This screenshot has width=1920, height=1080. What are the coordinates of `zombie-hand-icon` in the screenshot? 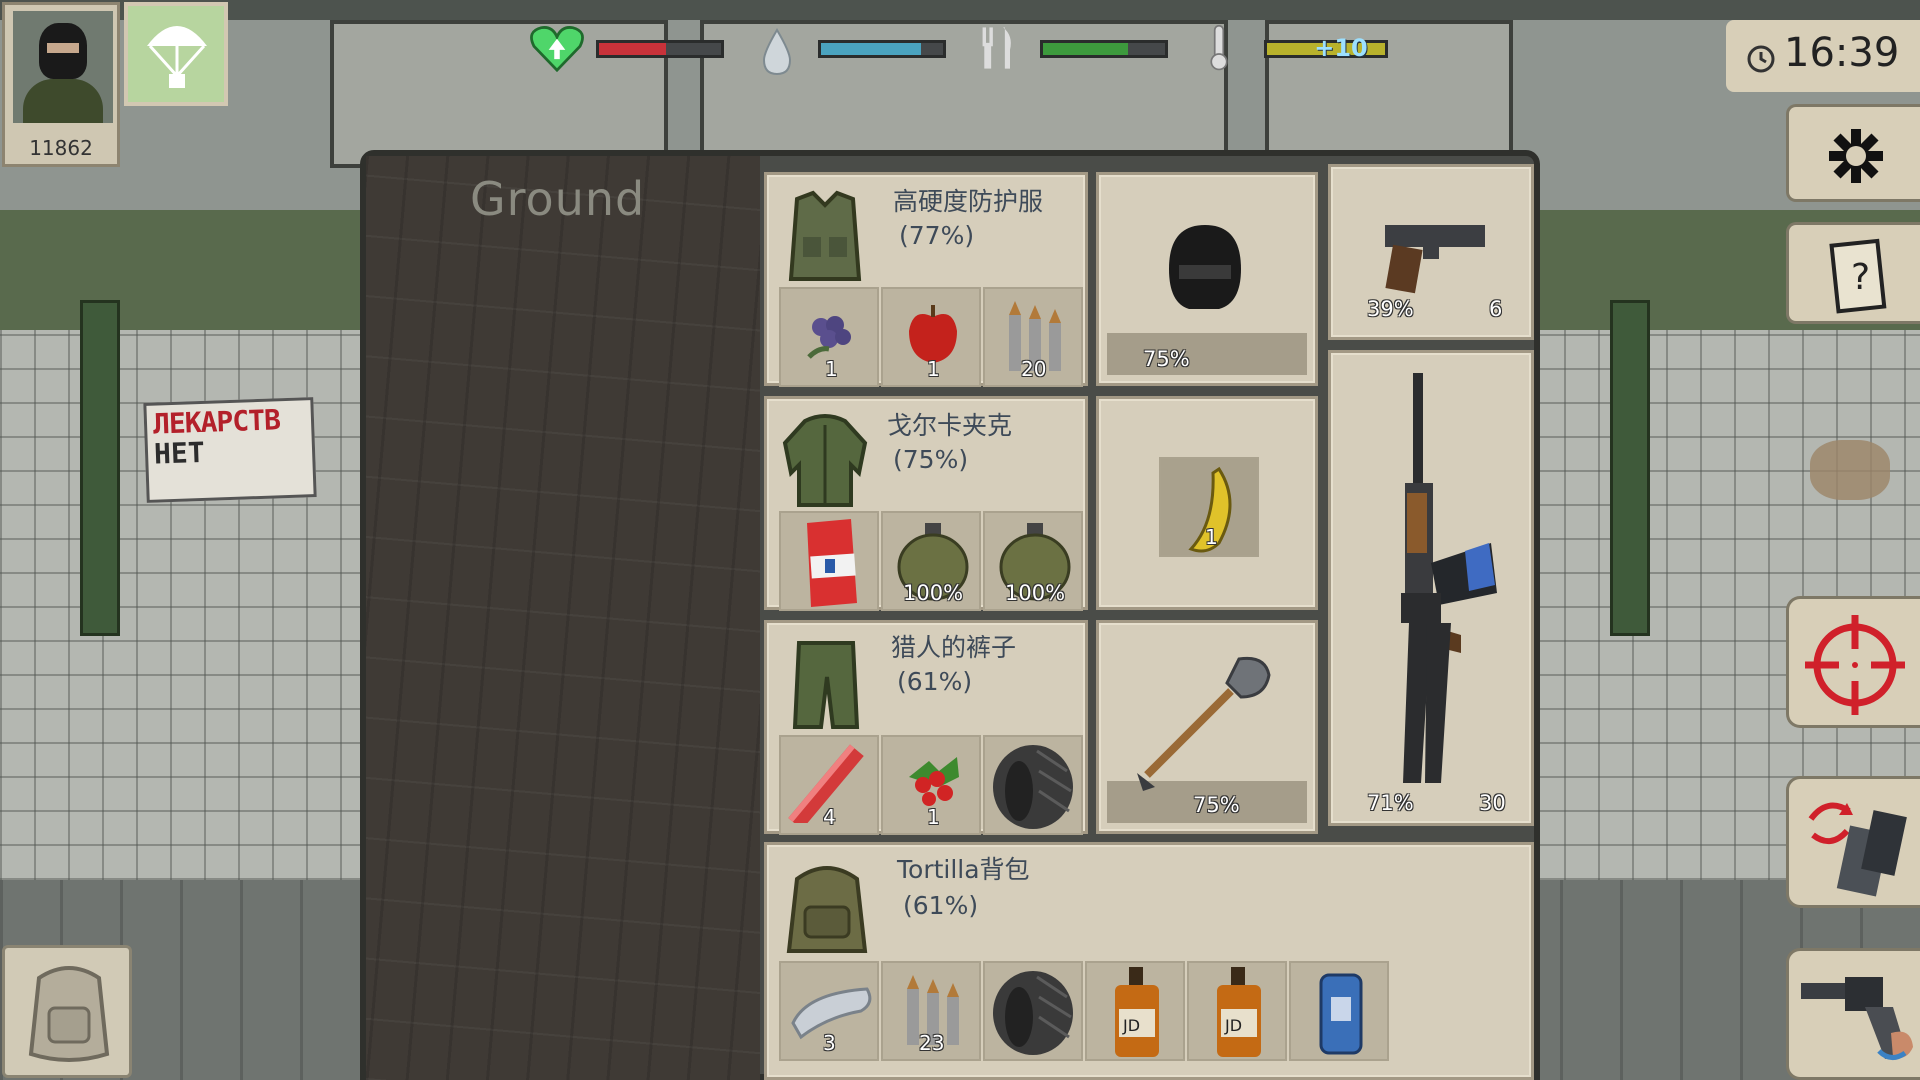 It's located at (1850, 470).